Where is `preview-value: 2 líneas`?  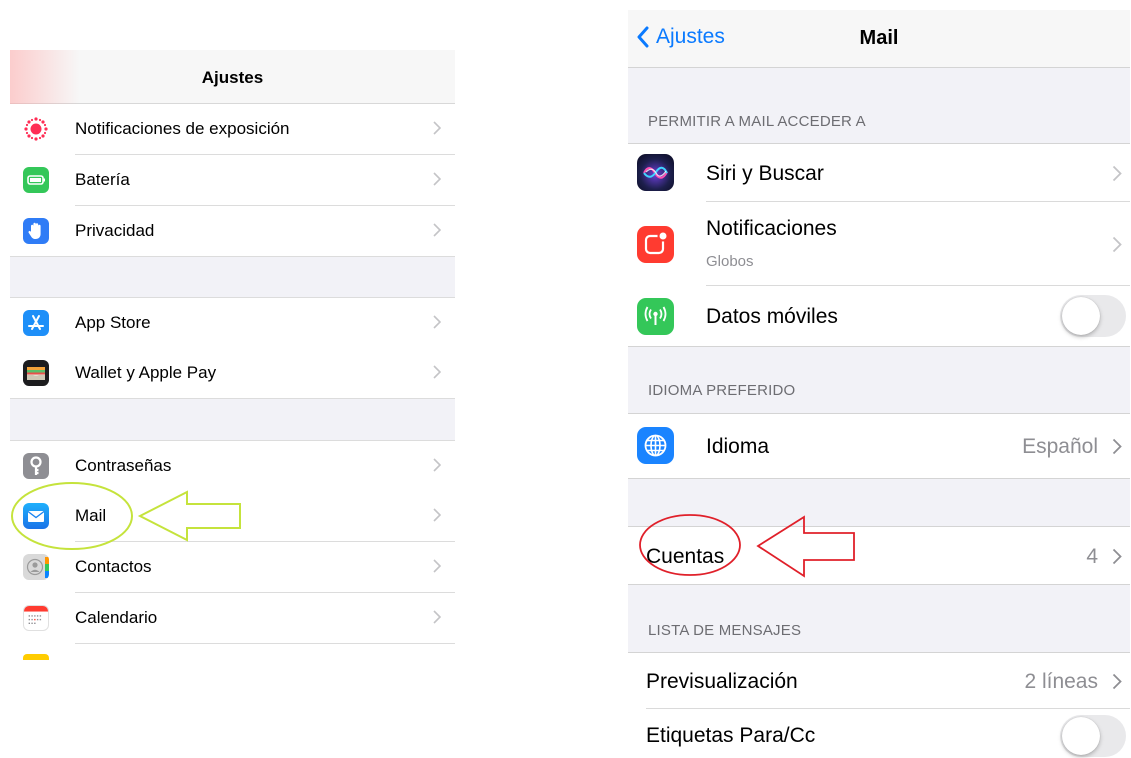 preview-value: 2 líneas is located at coordinates (1061, 681).